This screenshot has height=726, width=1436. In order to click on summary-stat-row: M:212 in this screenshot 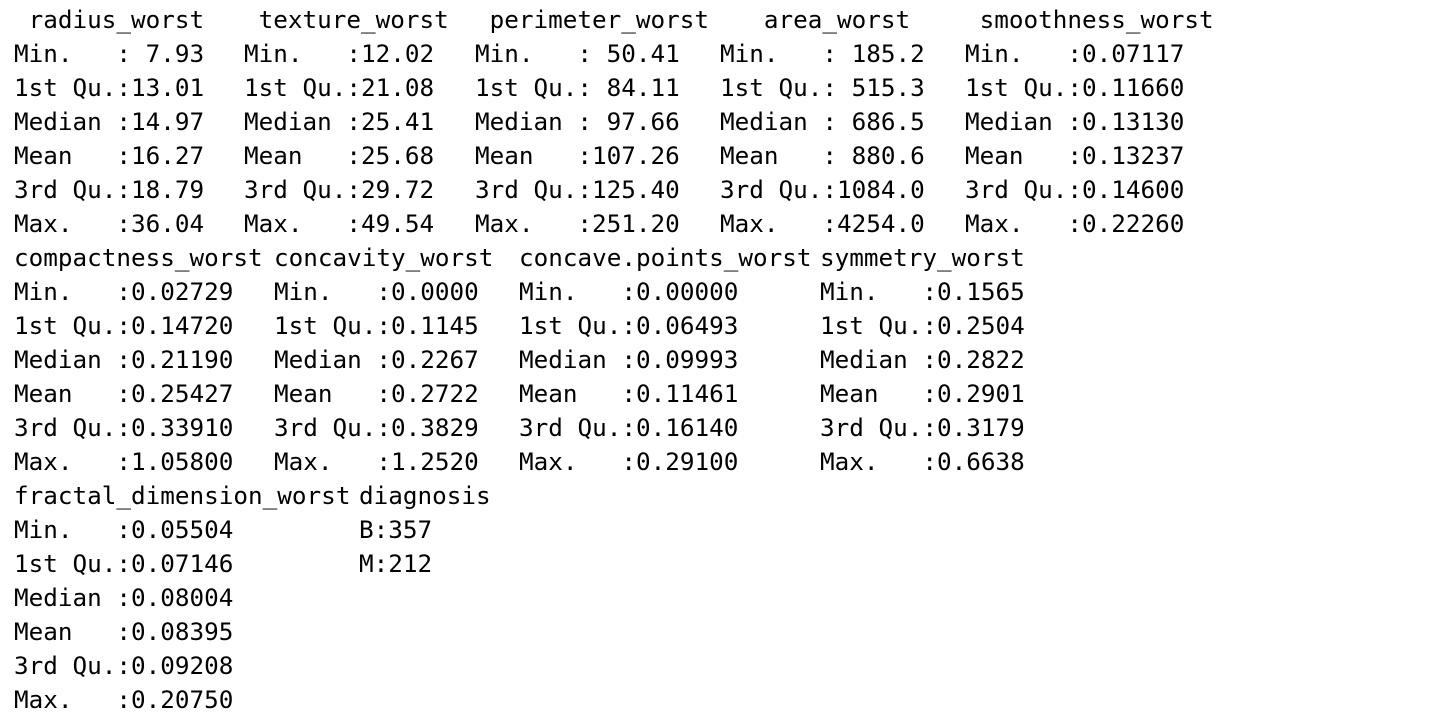, I will do `click(396, 563)`.